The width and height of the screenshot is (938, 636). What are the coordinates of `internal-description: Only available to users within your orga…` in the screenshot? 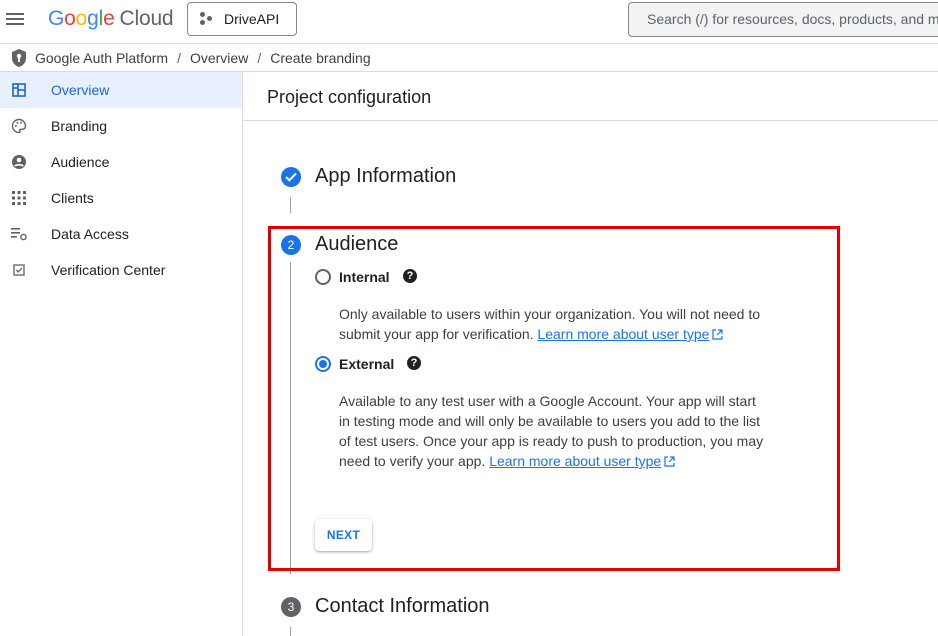 It's located at (574, 324).